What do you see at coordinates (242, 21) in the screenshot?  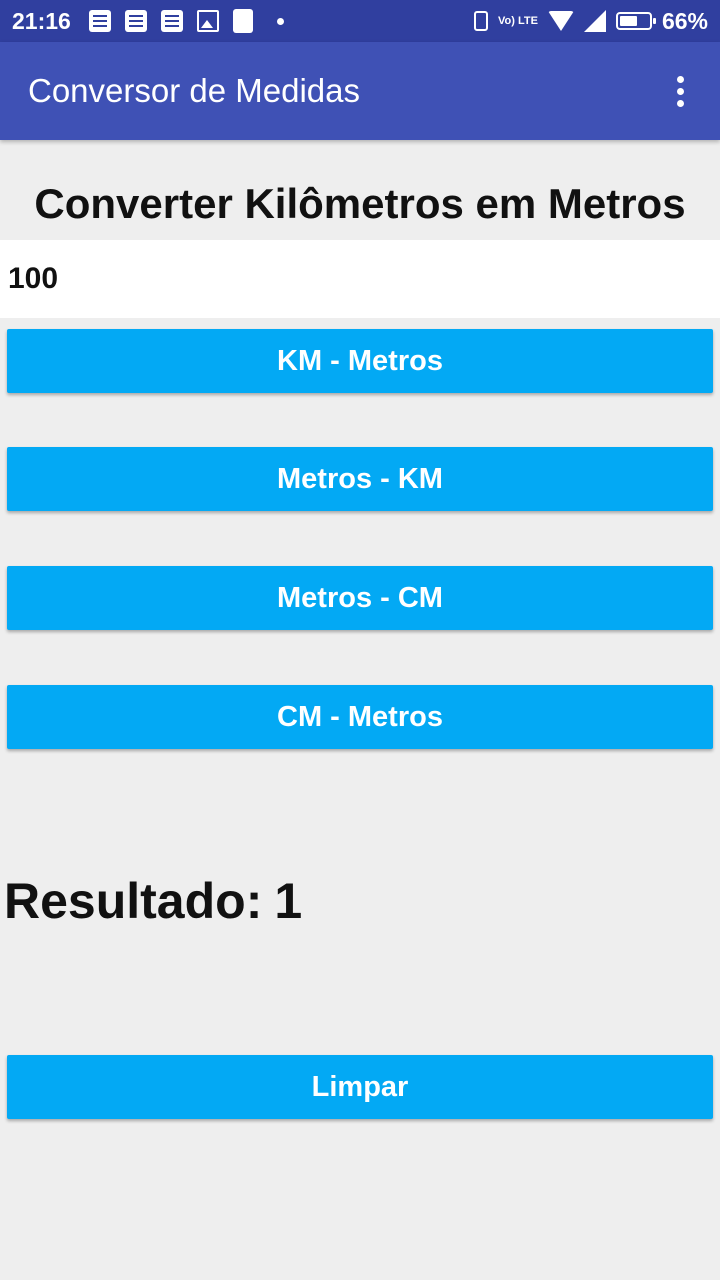 I see `puzzle-icon` at bounding box center [242, 21].